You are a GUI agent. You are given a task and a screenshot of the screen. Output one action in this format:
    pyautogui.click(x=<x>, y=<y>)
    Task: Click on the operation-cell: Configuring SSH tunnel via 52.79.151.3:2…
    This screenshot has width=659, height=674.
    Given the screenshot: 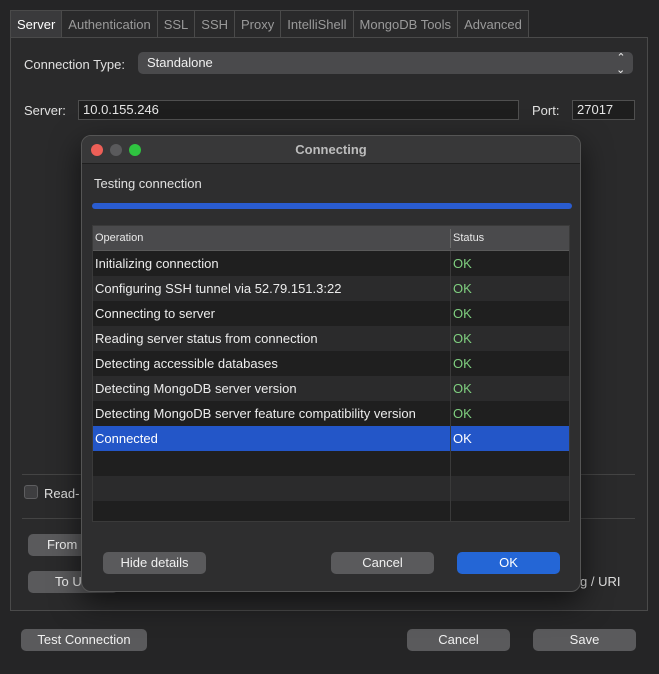 What is the action you would take?
    pyautogui.click(x=218, y=288)
    